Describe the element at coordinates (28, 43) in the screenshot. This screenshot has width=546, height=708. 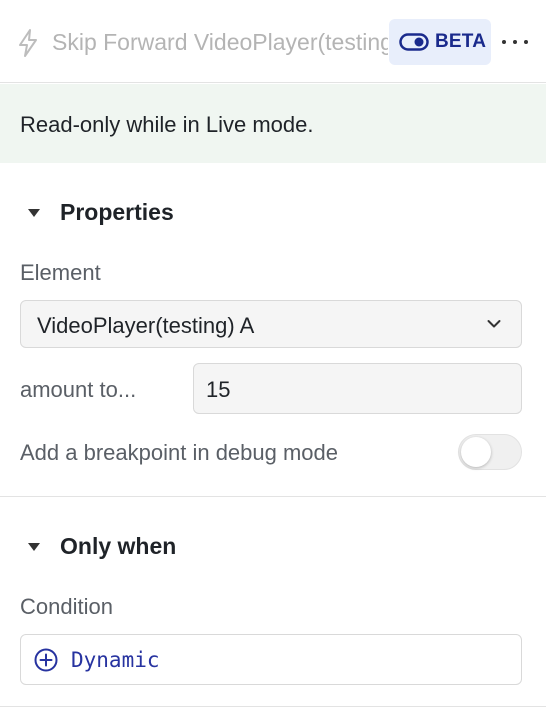
I see `lightning-bolt-icon` at that location.